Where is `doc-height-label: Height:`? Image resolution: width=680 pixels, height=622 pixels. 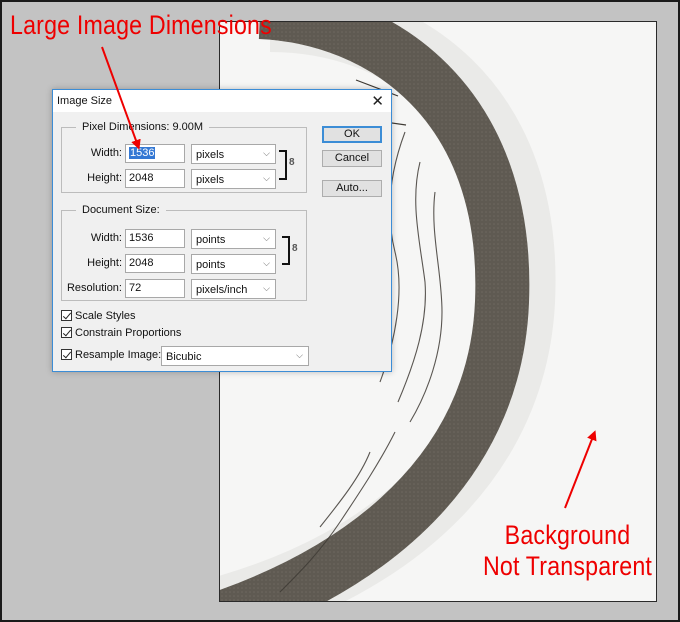 doc-height-label: Height: is located at coordinates (104, 263).